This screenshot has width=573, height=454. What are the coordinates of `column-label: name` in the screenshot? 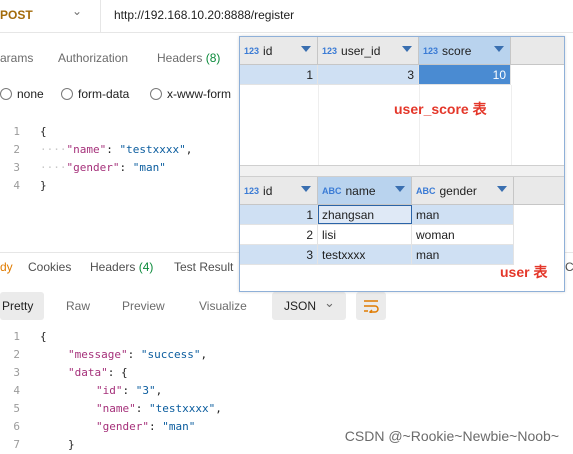 It's located at (360, 190).